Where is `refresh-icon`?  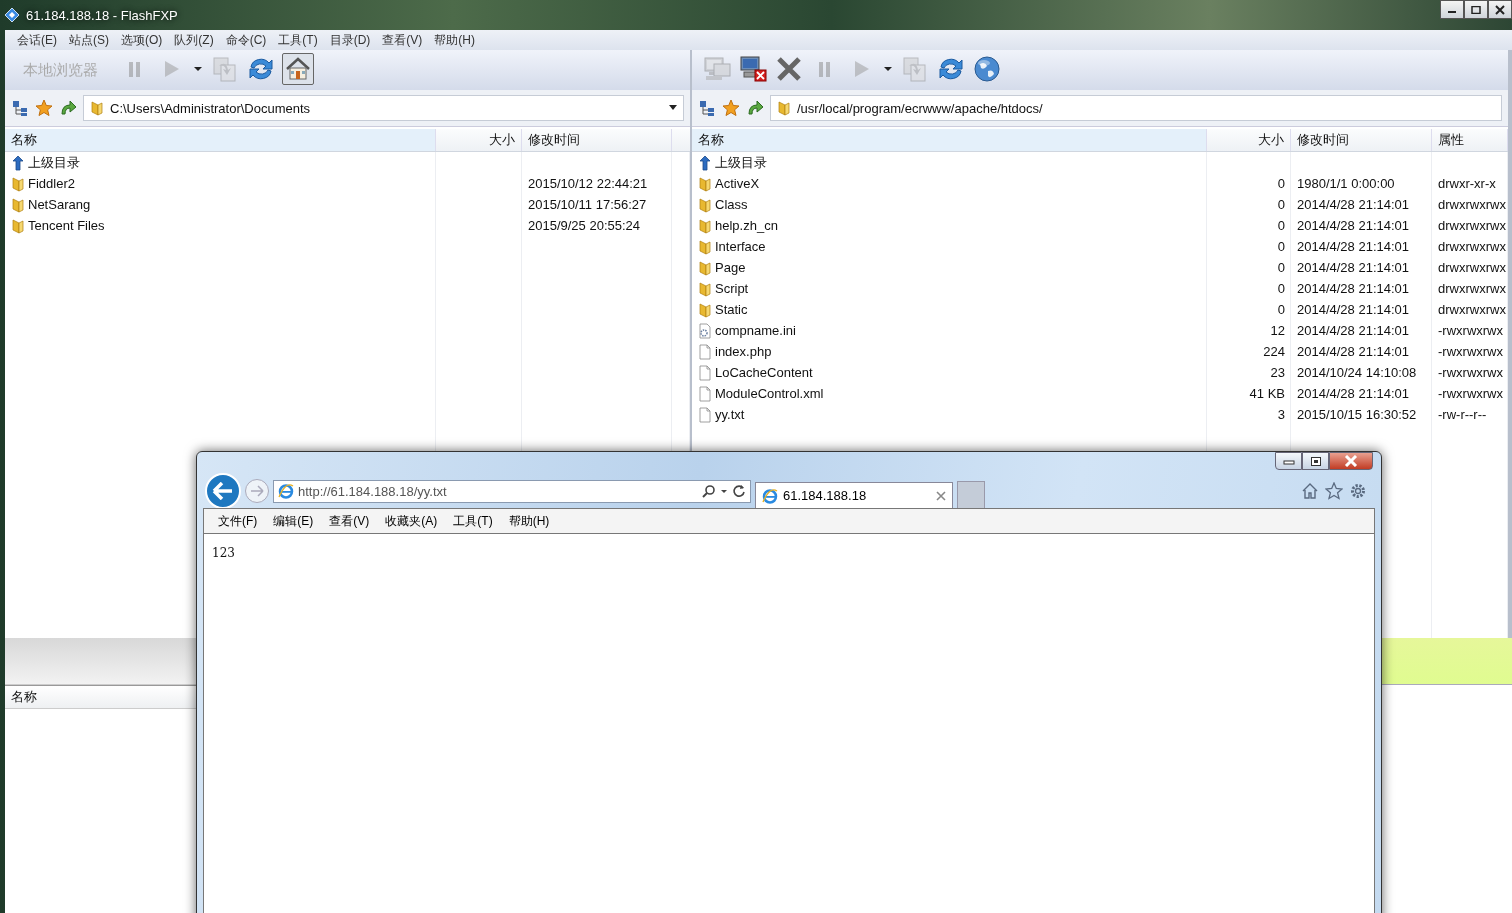 refresh-icon is located at coordinates (739, 491).